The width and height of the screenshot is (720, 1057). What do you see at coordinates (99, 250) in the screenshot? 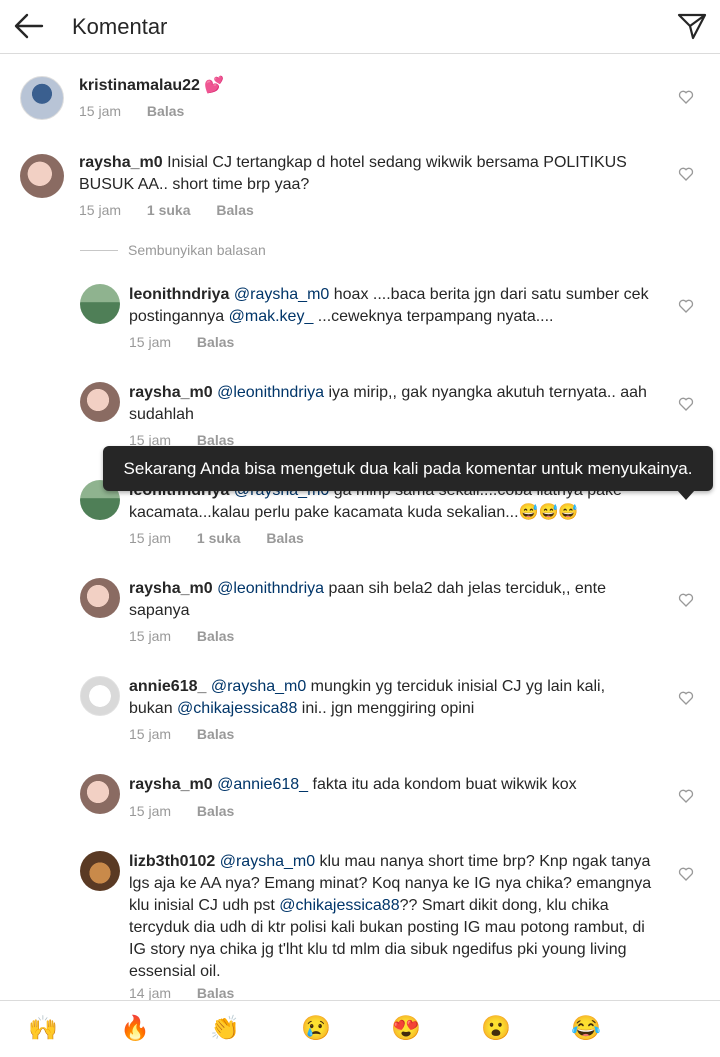
I see `divider-line` at bounding box center [99, 250].